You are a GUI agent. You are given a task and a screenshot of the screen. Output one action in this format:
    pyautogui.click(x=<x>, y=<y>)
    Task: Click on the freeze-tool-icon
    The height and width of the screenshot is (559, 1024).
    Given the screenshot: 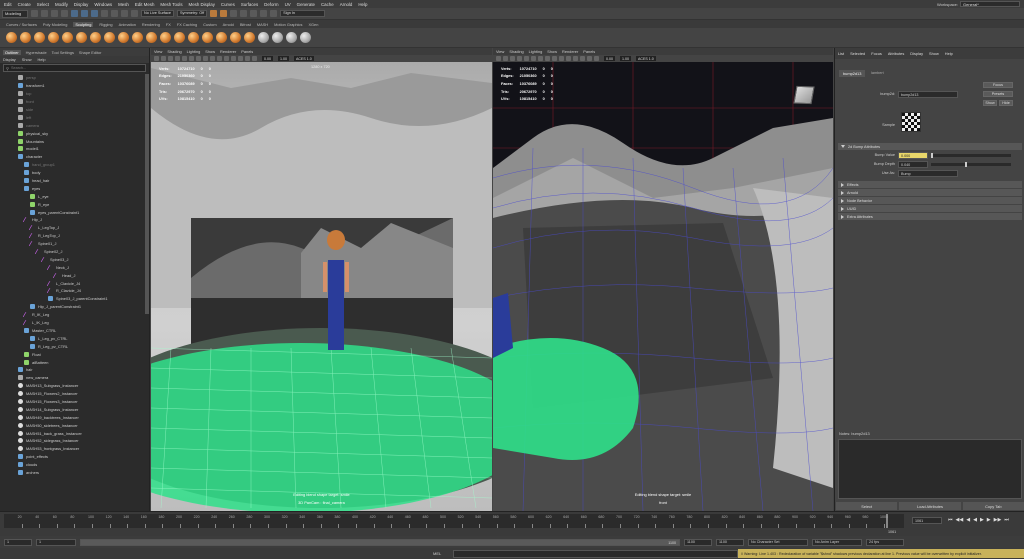 What is the action you would take?
    pyautogui.click(x=249, y=37)
    